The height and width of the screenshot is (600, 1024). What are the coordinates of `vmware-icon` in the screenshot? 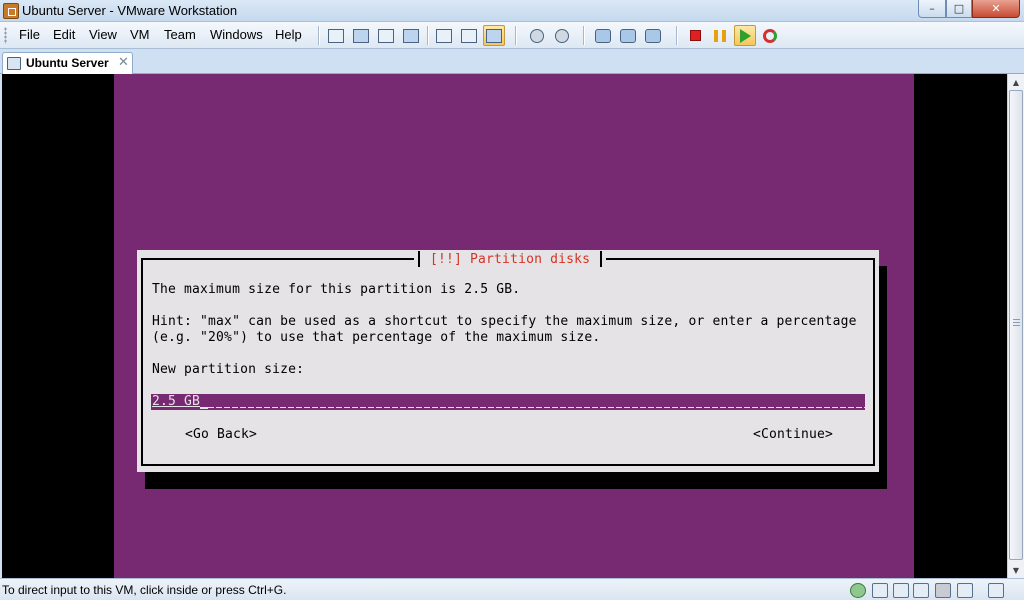 It's located at (11, 11).